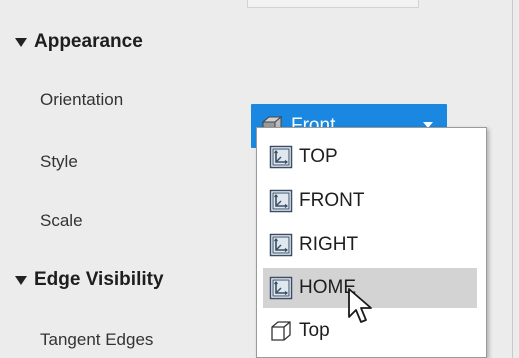 This screenshot has width=519, height=358. Describe the element at coordinates (61, 220) in the screenshot. I see `scale-label: Scale` at that location.